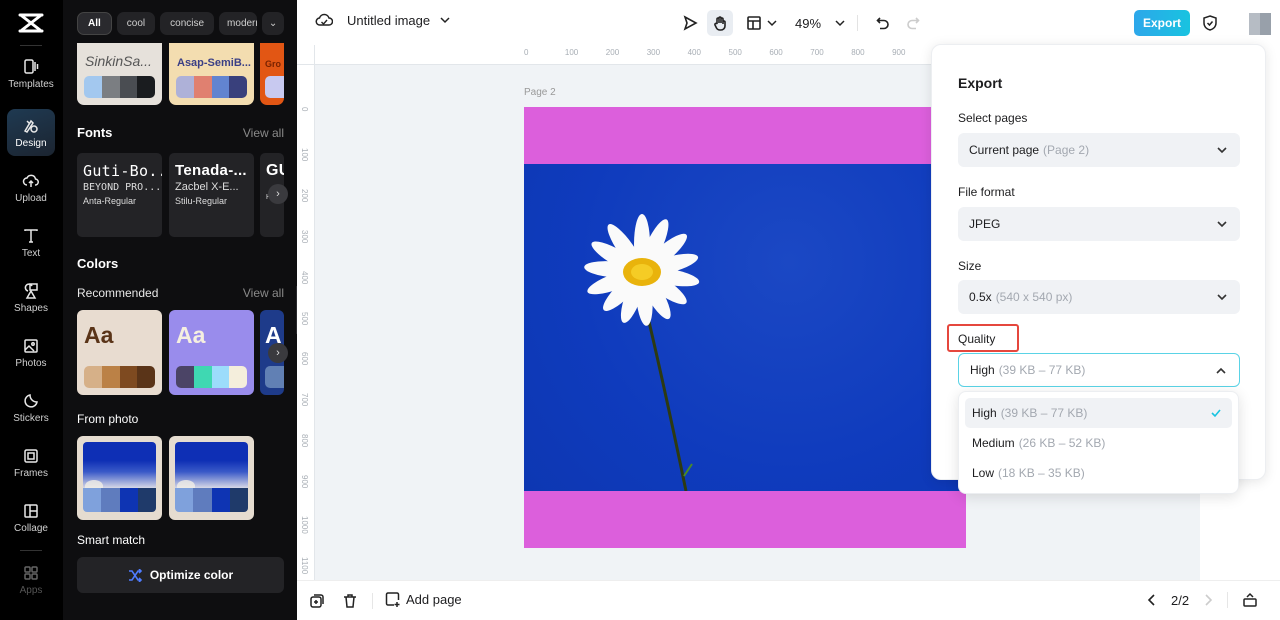 The height and width of the screenshot is (620, 1280). I want to click on rail-item-text: Text, so click(31, 242).